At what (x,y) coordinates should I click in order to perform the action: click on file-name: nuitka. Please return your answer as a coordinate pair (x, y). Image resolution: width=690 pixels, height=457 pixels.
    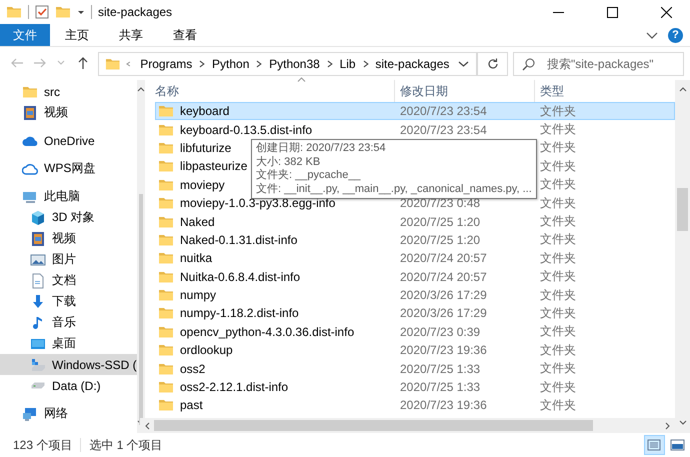
    Looking at the image, I should click on (196, 258).